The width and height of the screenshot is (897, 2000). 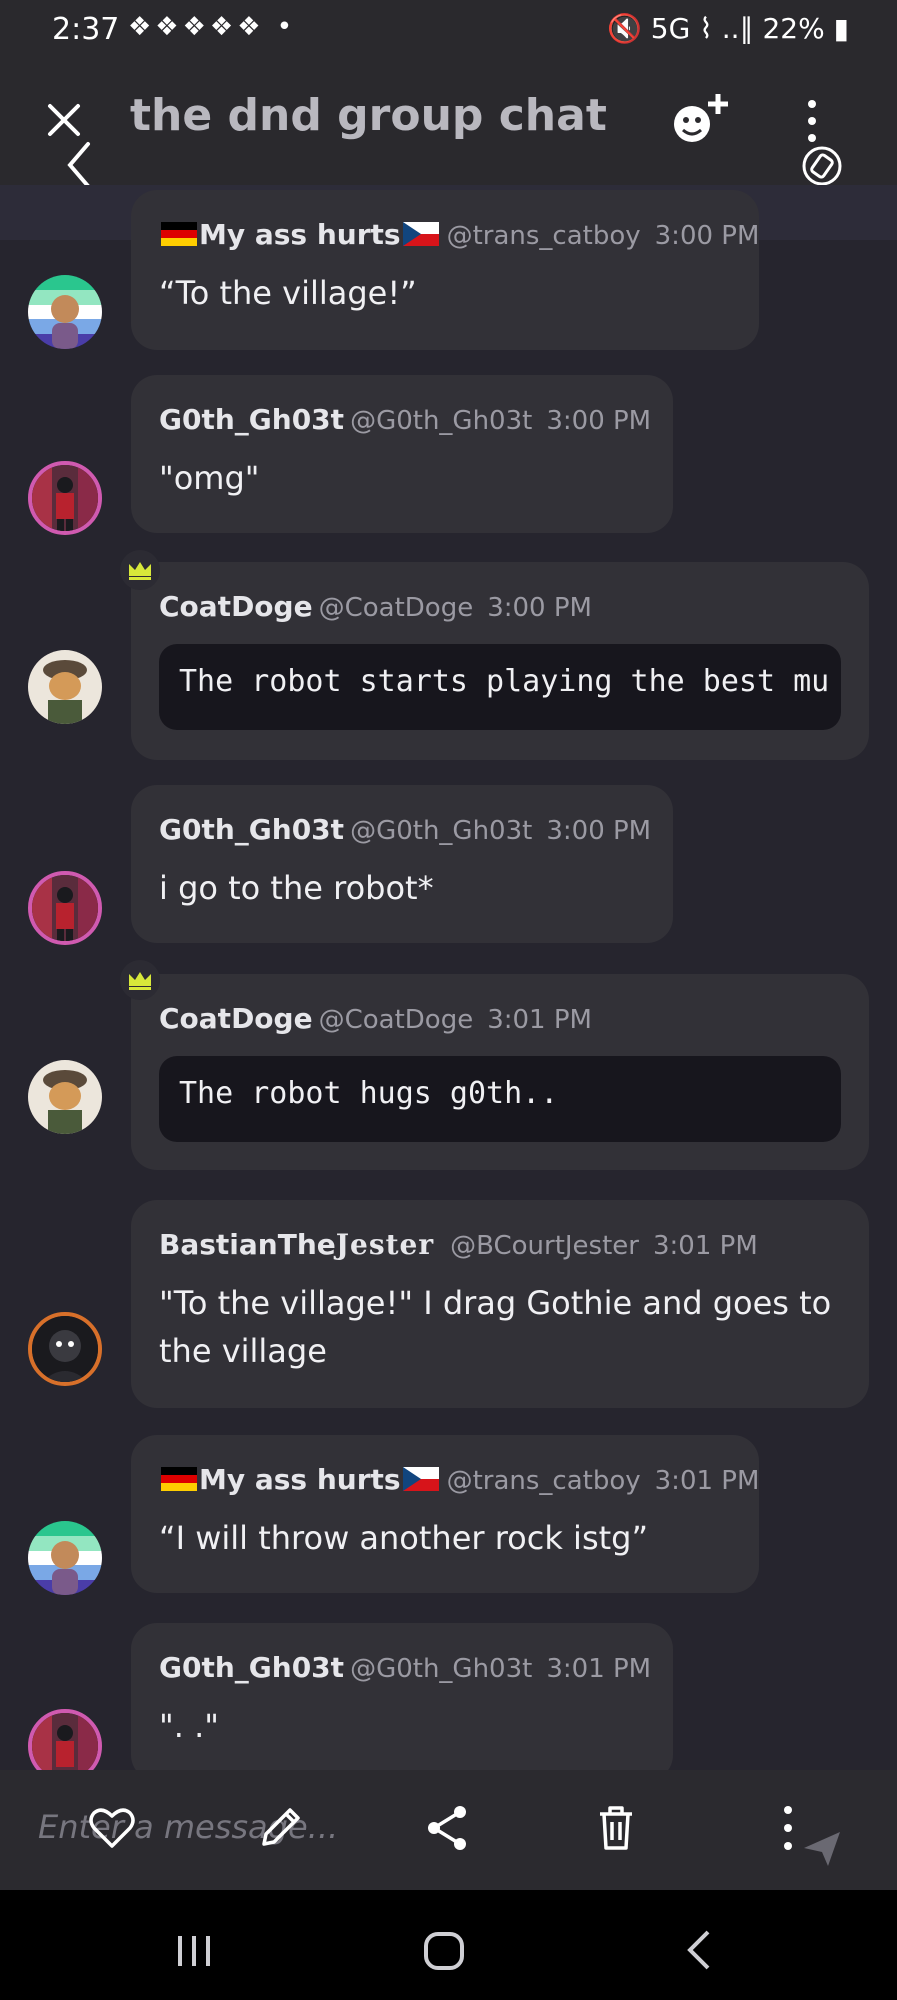 I want to click on code-block: The robot hugs g0th.., so click(x=500, y=1099).